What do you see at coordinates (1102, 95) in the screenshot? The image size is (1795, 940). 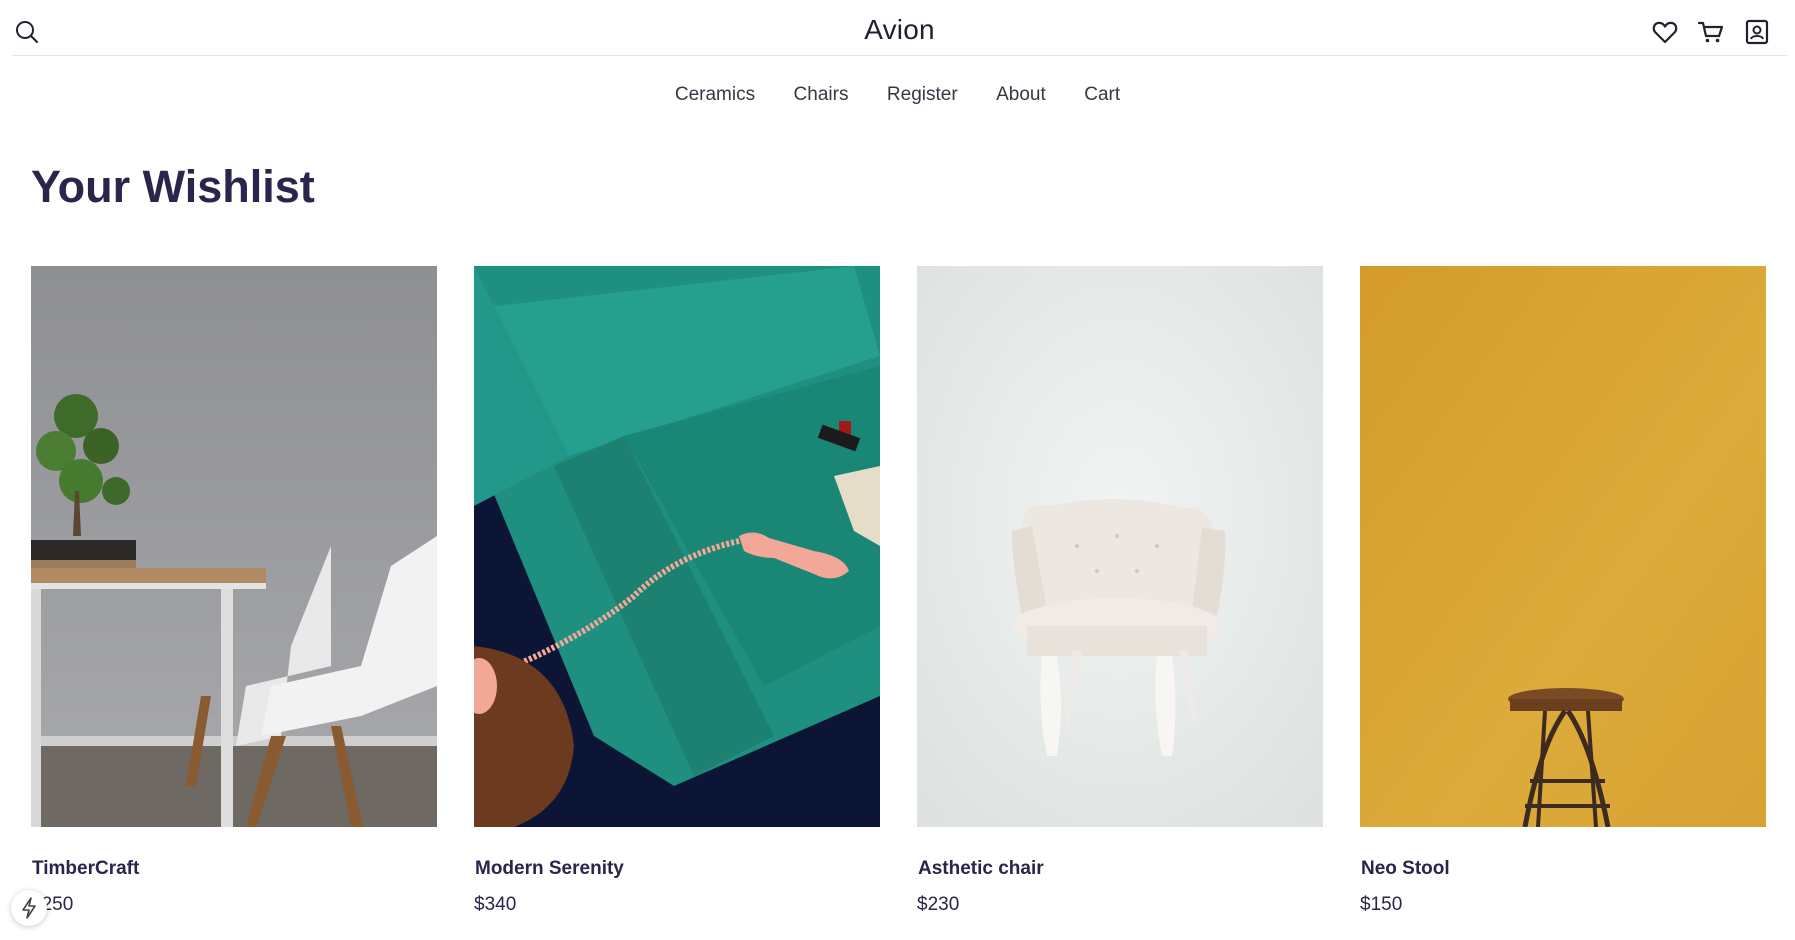 I see `nav-item-cart: Cart` at bounding box center [1102, 95].